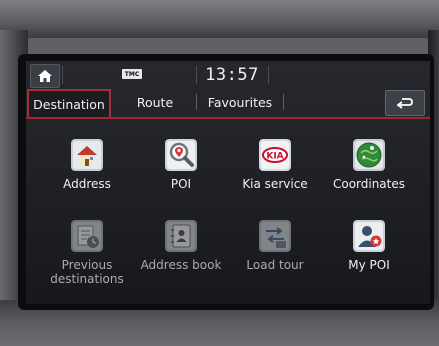  Describe the element at coordinates (275, 184) in the screenshot. I see `menu-item-label: Kia service` at that location.